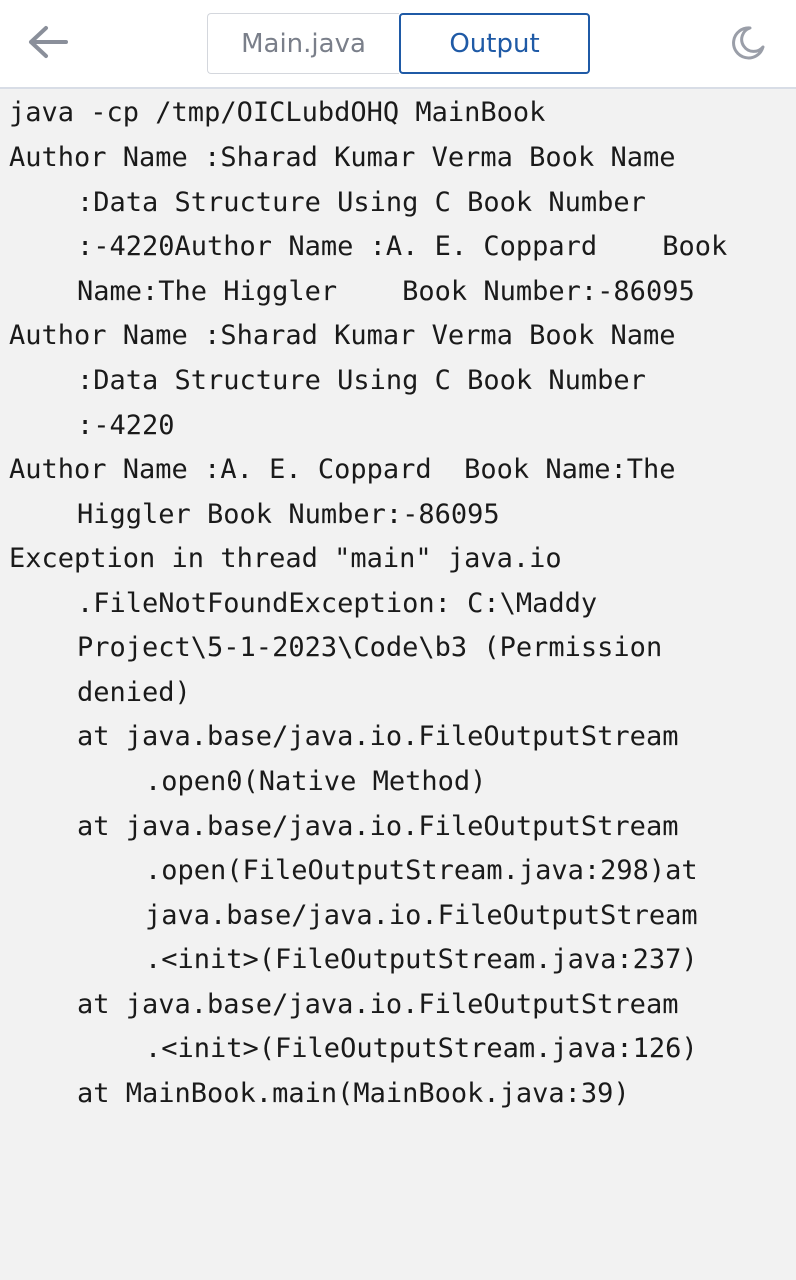 This screenshot has width=796, height=1280. Describe the element at coordinates (342, 469) in the screenshot. I see `output-line: Author Name :A. E. Coppard Book Name:The` at that location.